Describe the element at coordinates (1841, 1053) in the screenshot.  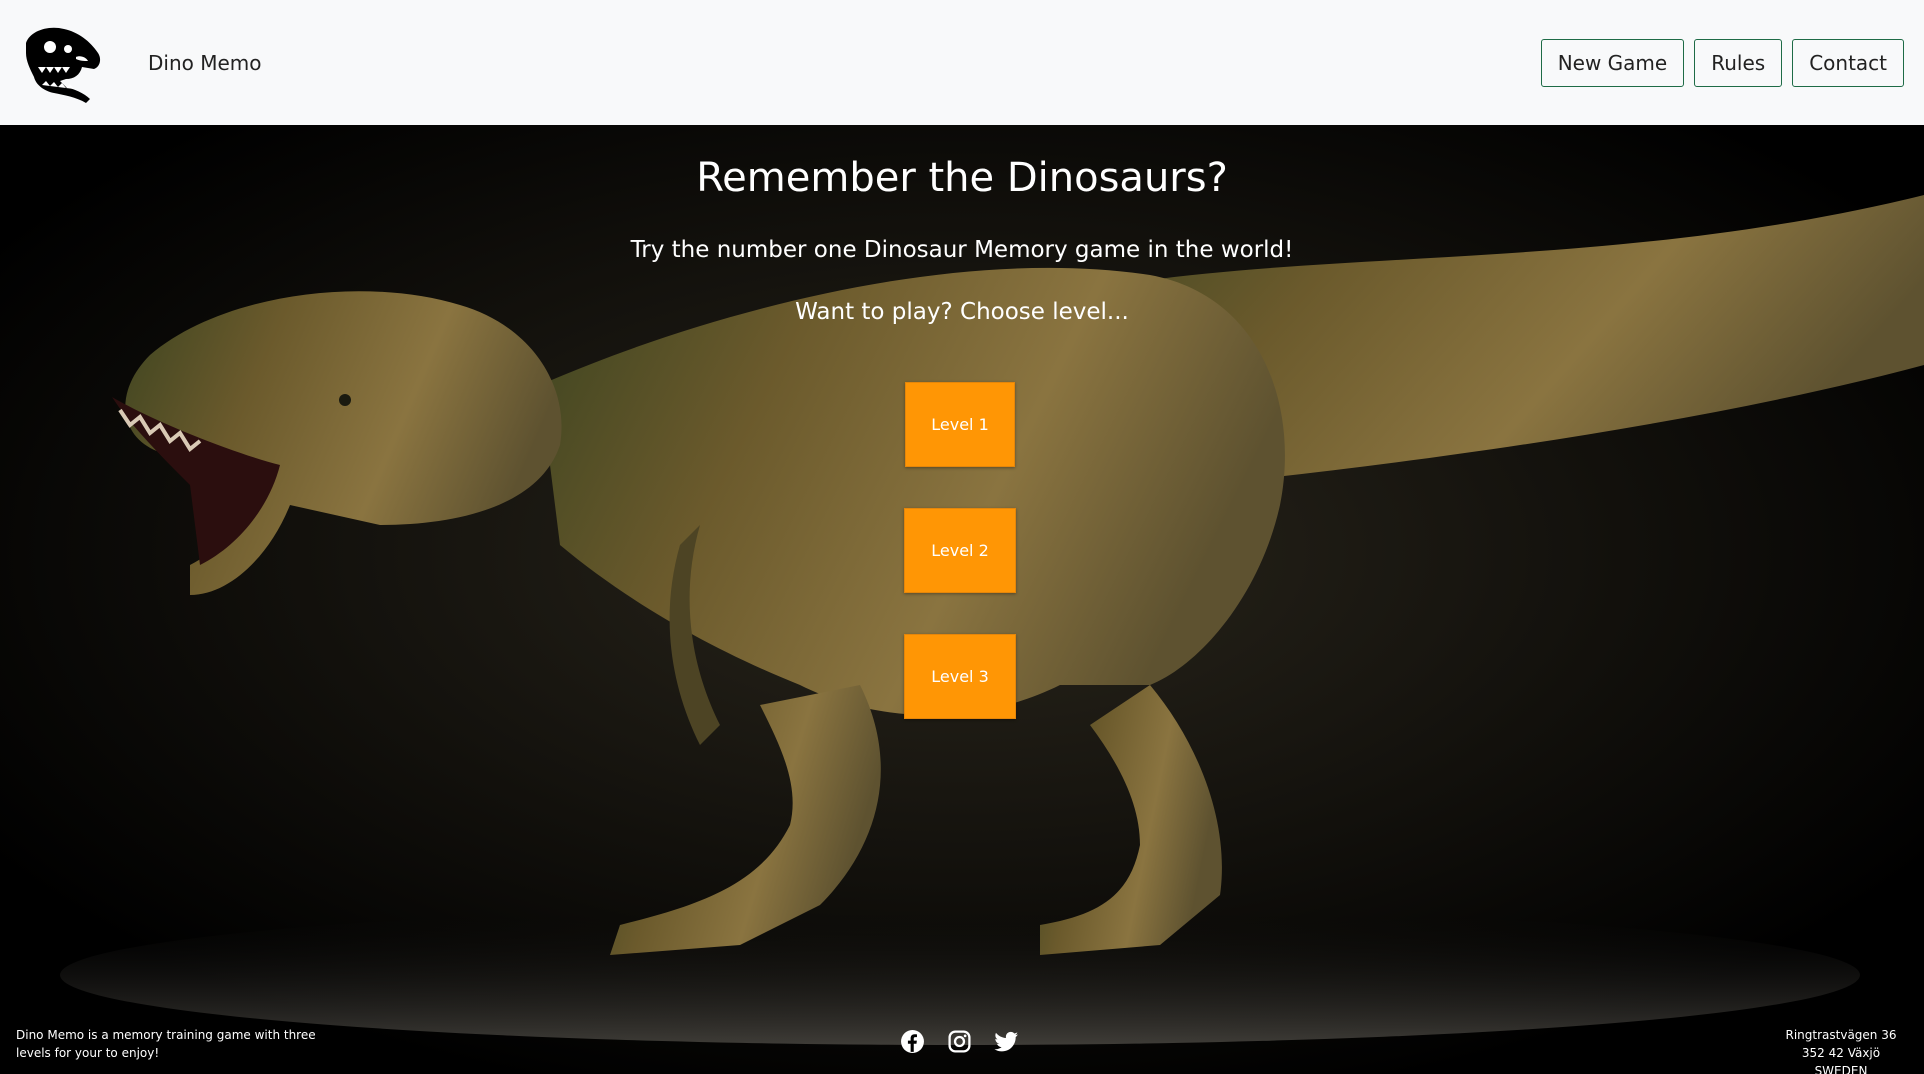
I see `address-city: 352 42 Växjö` at that location.